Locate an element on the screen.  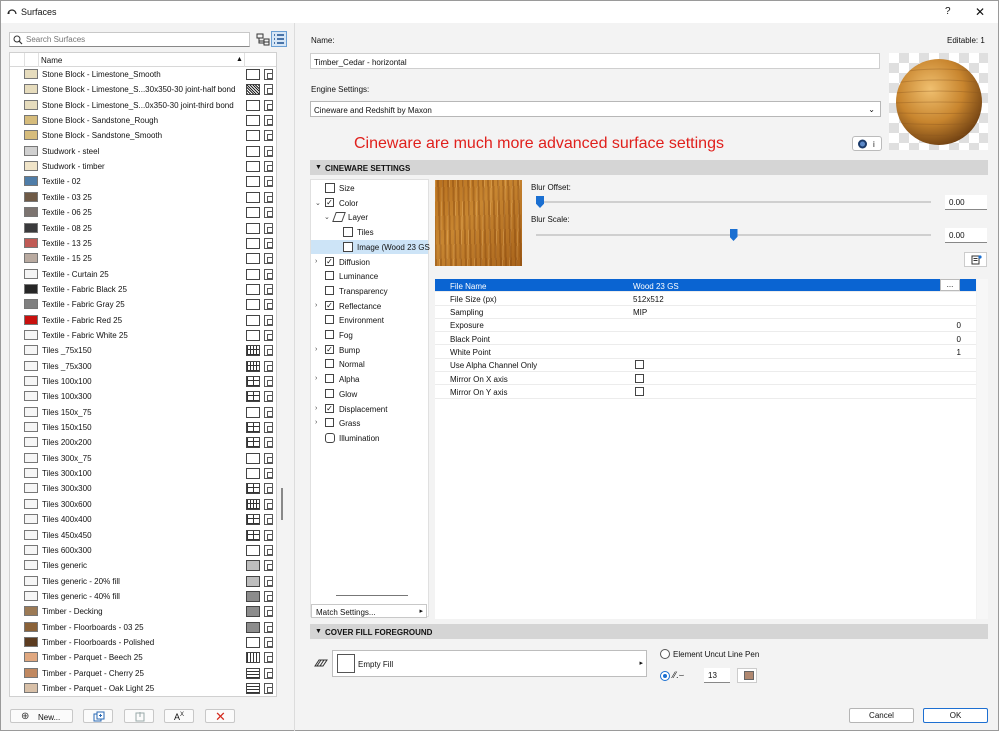
import-button is located at coordinates (139, 716).